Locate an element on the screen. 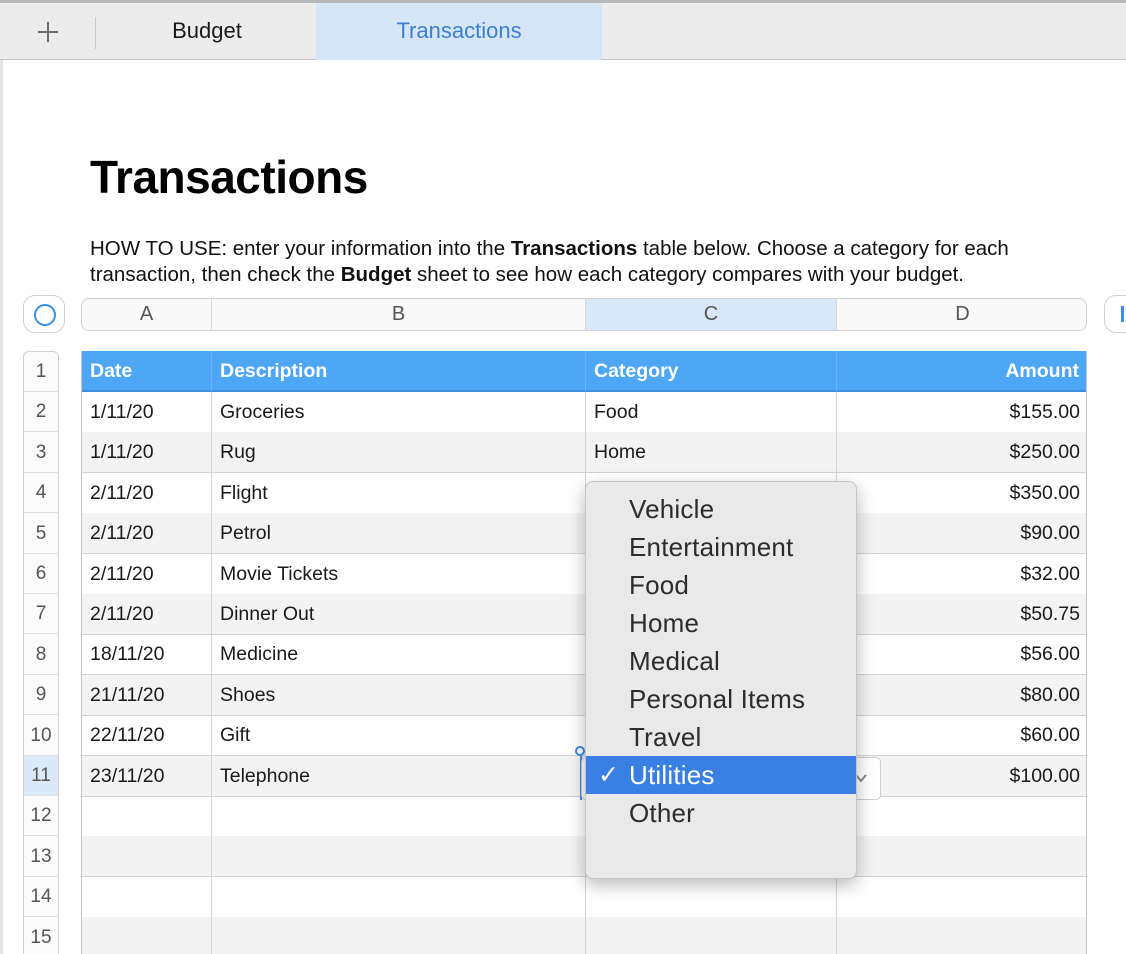  row-header-9: 9 is located at coordinates (41, 695).